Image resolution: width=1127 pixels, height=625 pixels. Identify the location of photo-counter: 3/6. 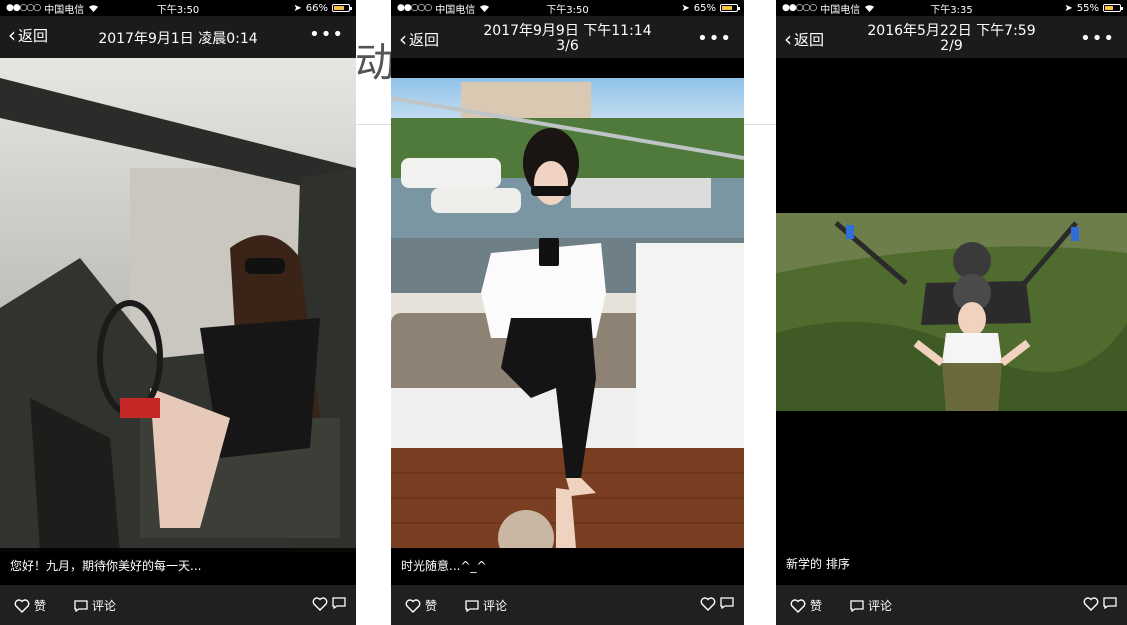
(567, 46).